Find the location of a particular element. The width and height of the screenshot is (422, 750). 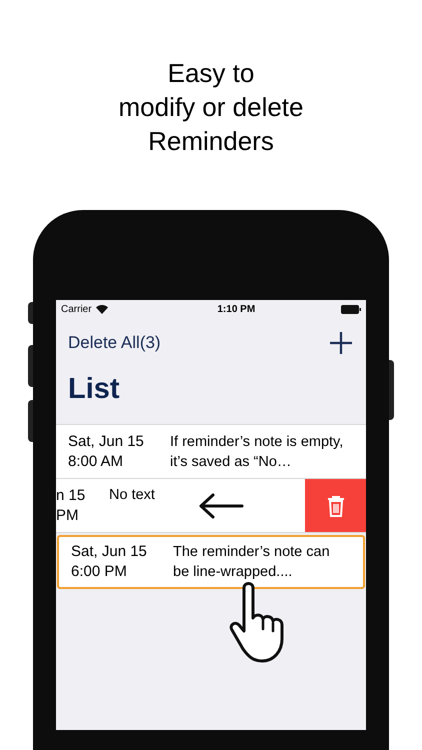

note-text: No text is located at coordinates (132, 495).